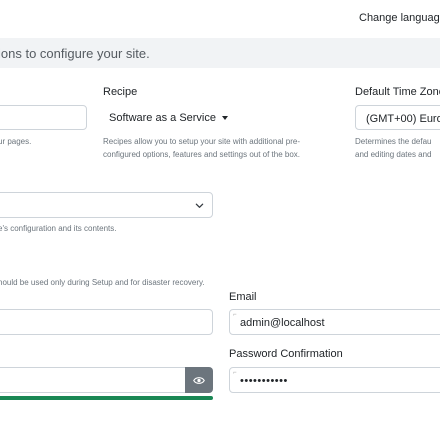 Image resolution: width=440 pixels, height=440 pixels. Describe the element at coordinates (393, 154) in the screenshot. I see `timezone-help-line-2: and editing dates and` at that location.